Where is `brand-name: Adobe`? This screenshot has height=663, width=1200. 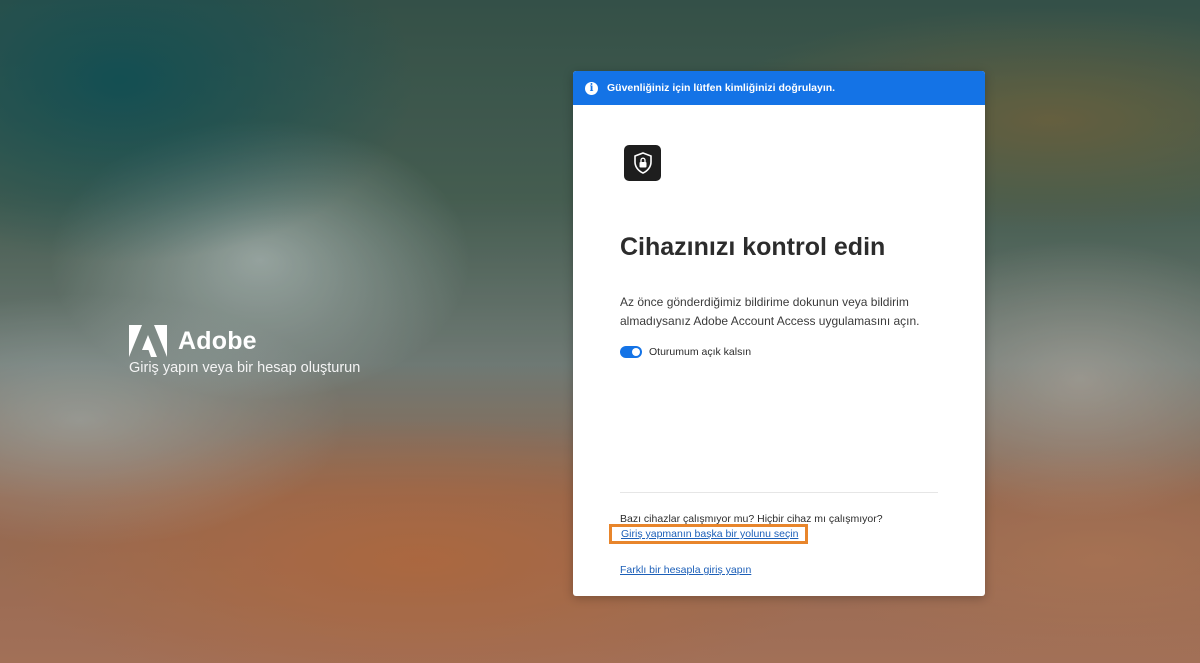
brand-name: Adobe is located at coordinates (217, 340).